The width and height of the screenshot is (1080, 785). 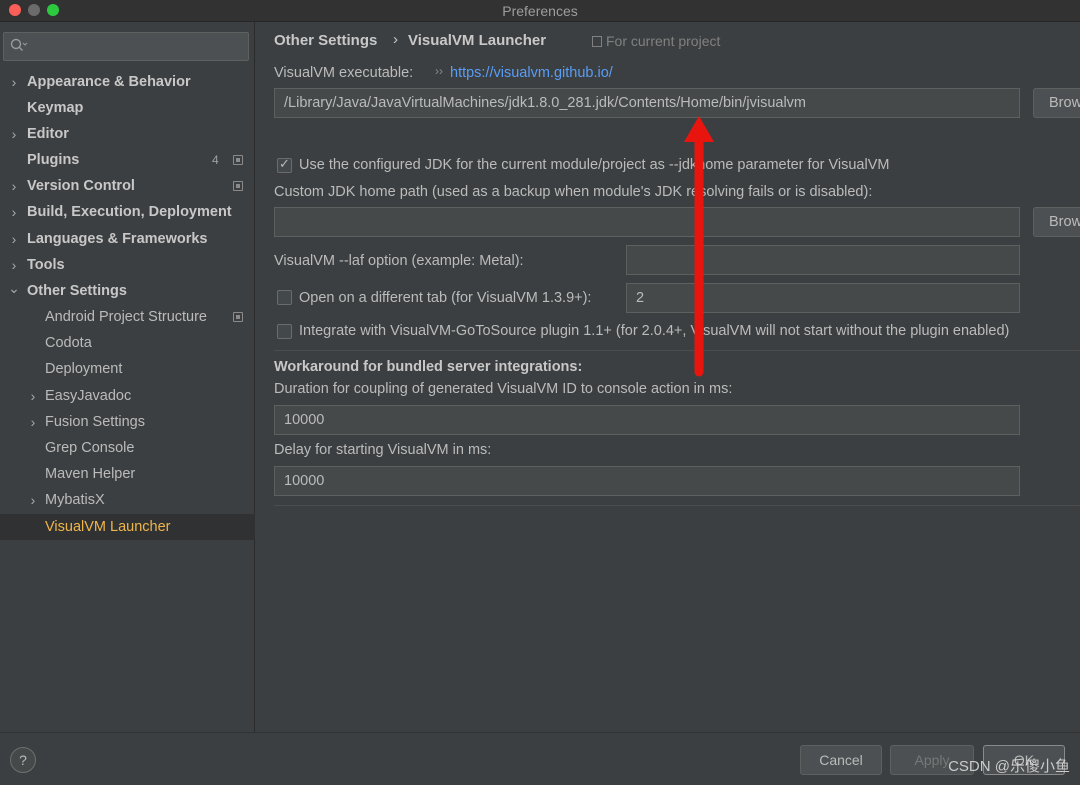 What do you see at coordinates (84, 369) in the screenshot?
I see `sidebar-item-label: Deployment` at bounding box center [84, 369].